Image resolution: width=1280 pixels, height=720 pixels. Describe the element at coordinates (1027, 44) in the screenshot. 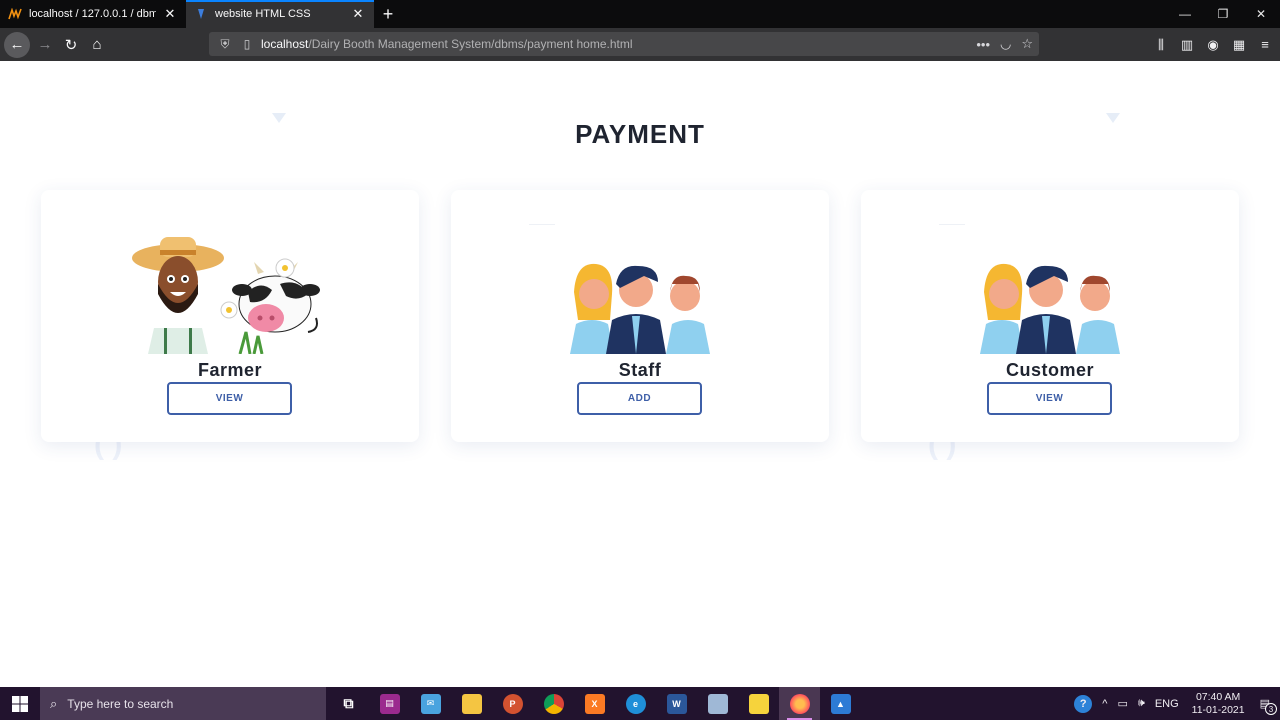

I see `bookmark-star-icon: ☆` at that location.